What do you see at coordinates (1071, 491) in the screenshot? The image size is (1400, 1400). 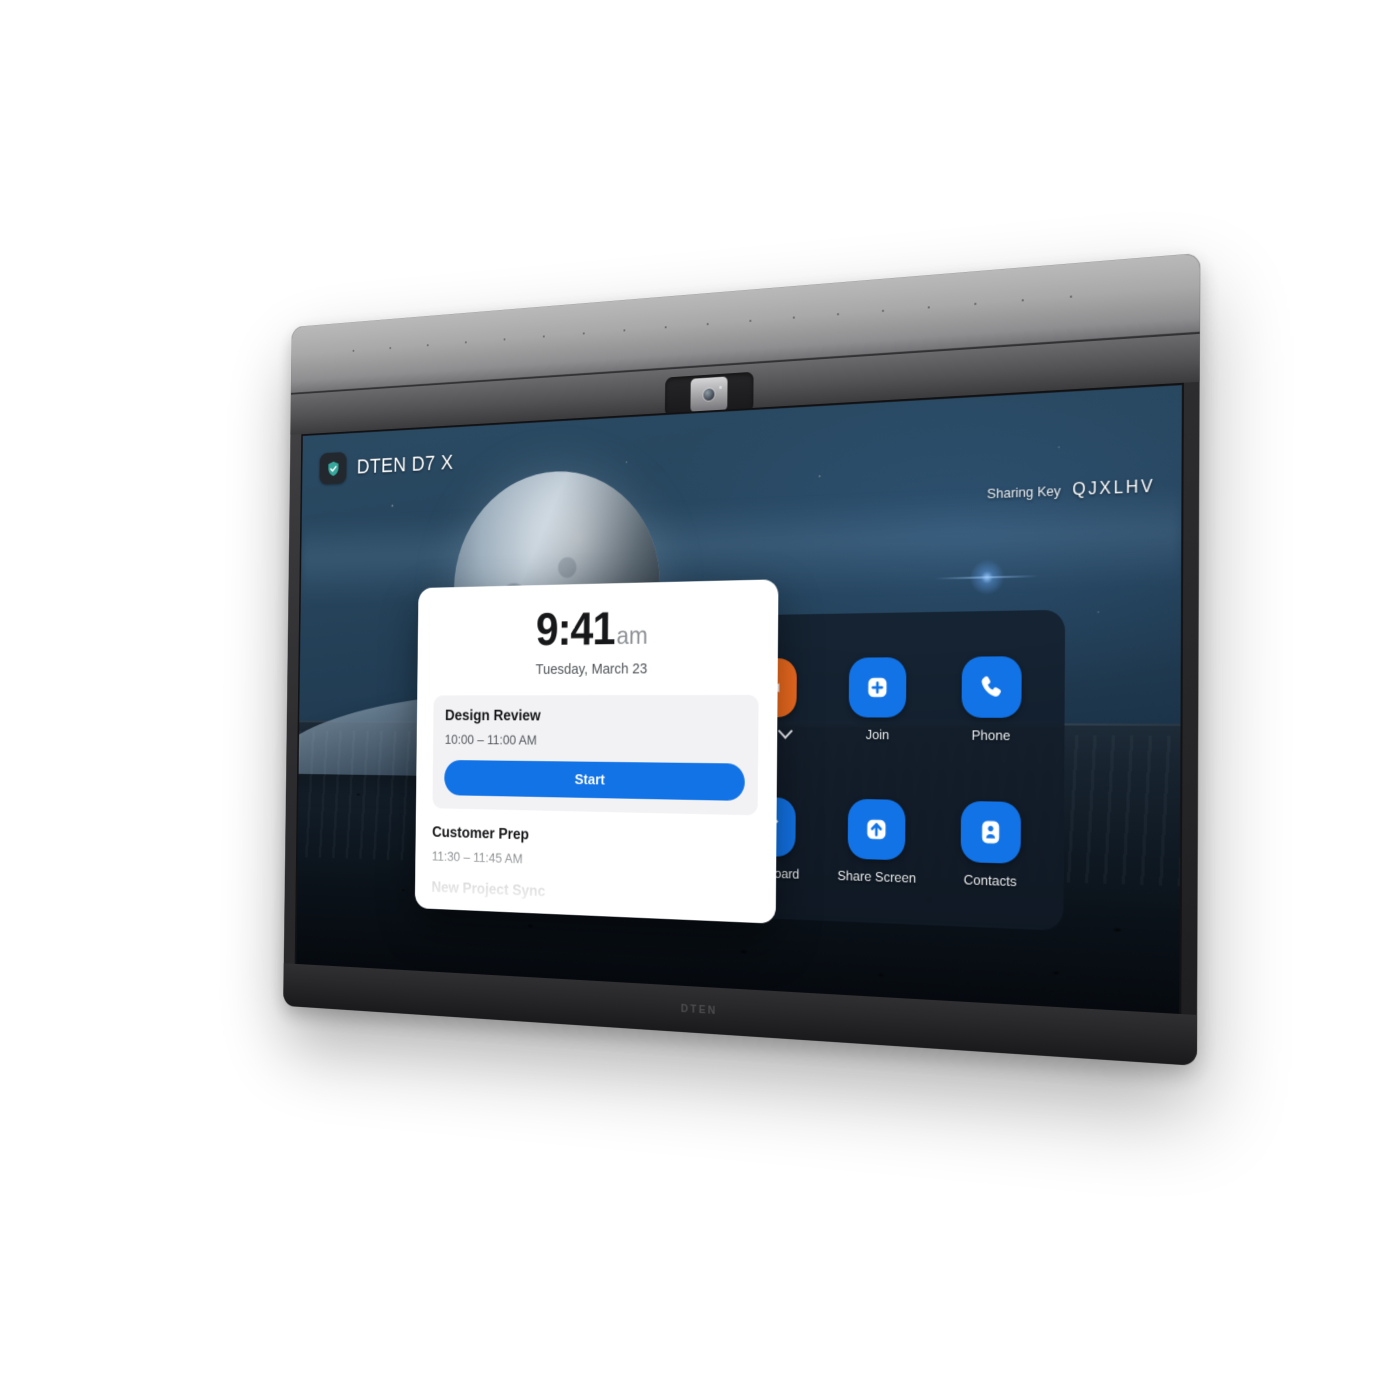 I see `sharing-key-group: Sharing Key QJXLHV` at bounding box center [1071, 491].